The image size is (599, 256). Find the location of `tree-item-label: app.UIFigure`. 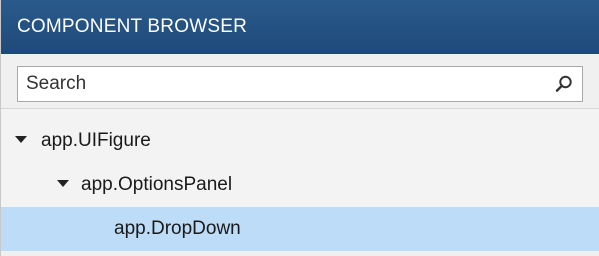

tree-item-label: app.UIFigure is located at coordinates (96, 140).